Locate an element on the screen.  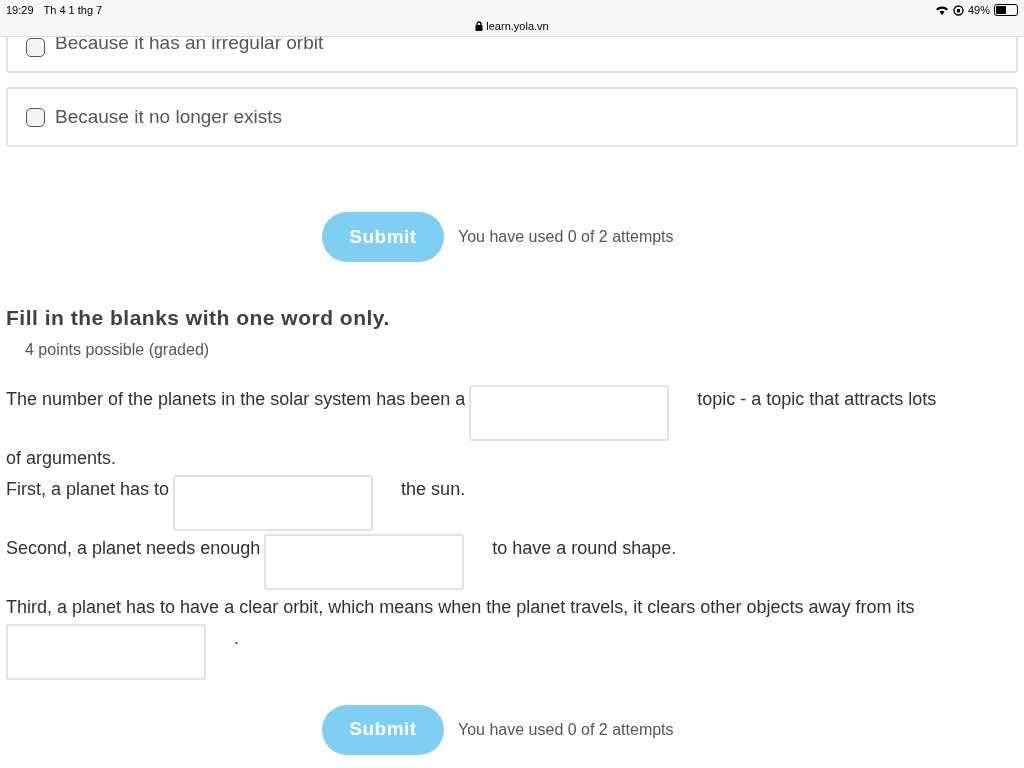
battery-icon is located at coordinates (1006, 10).